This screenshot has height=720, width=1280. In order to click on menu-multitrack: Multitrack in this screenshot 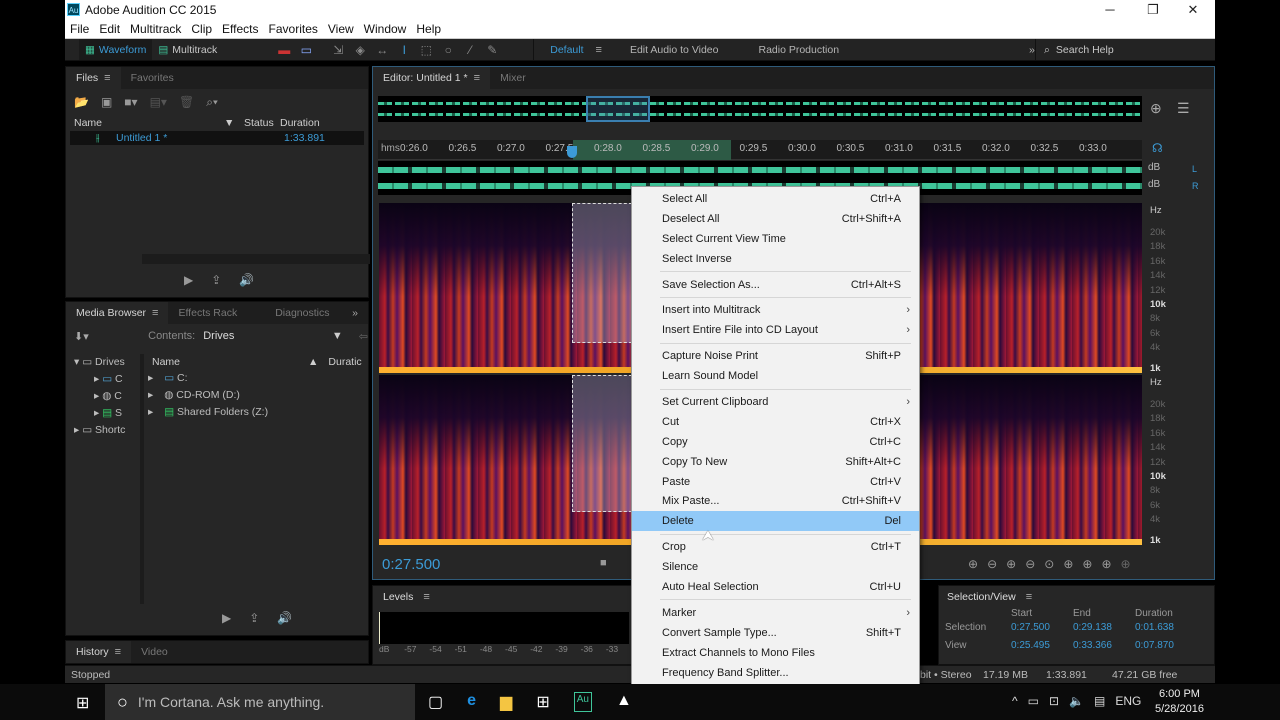, I will do `click(155, 29)`.